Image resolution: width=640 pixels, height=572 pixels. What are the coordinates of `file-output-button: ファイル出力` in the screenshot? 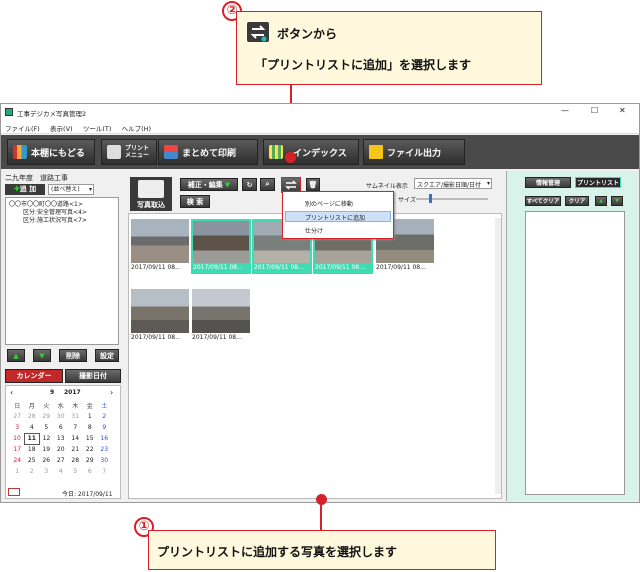 It's located at (414, 152).